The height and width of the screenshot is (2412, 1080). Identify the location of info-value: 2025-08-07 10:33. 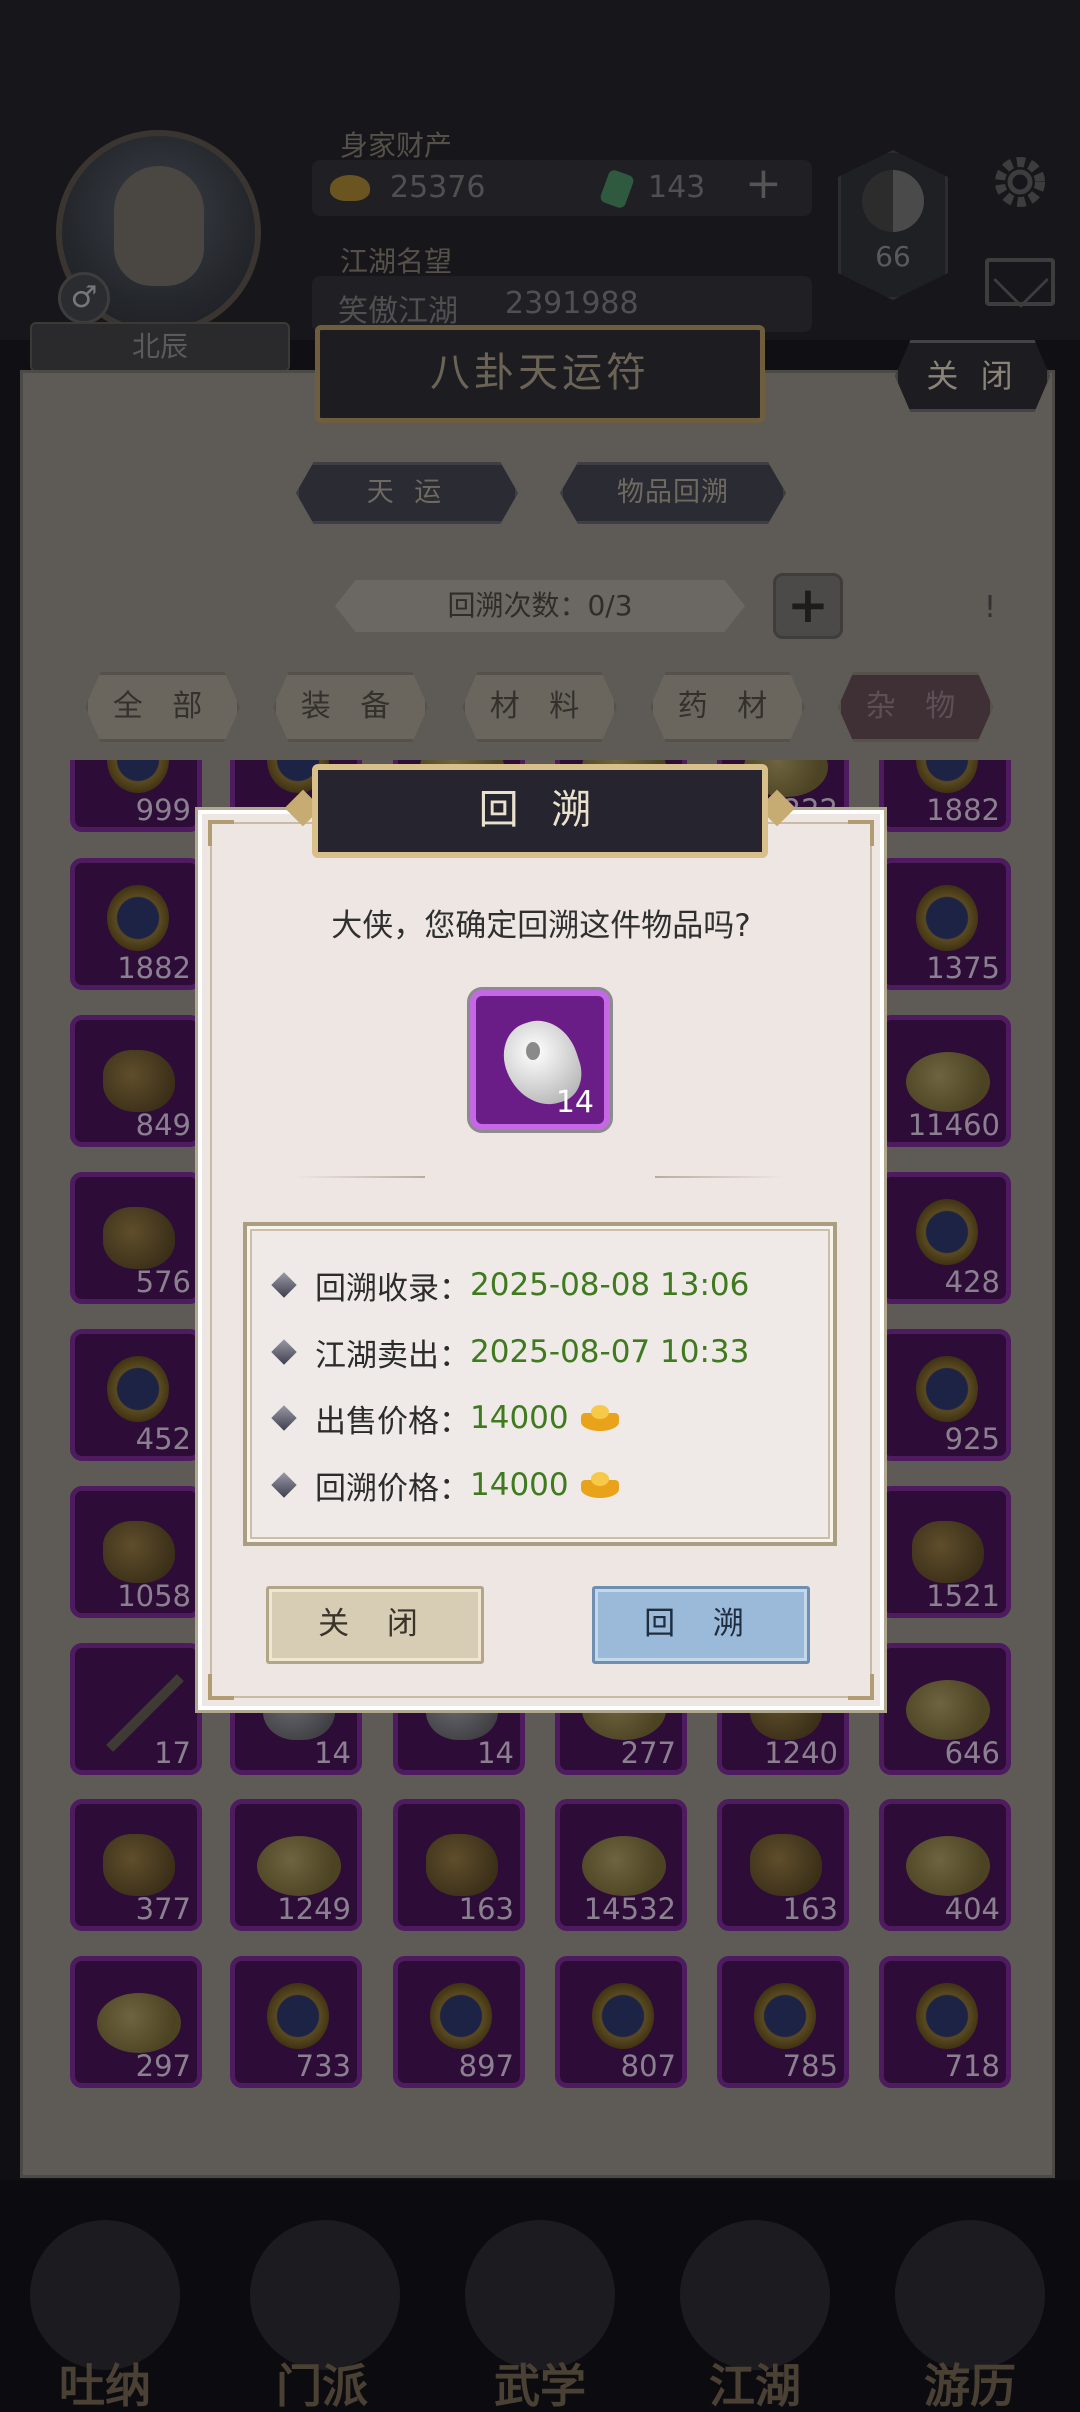
(610, 1352).